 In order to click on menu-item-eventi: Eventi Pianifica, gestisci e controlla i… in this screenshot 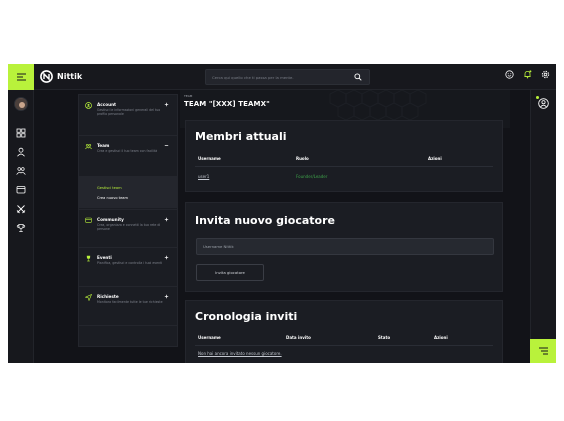, I will do `click(128, 267)`.